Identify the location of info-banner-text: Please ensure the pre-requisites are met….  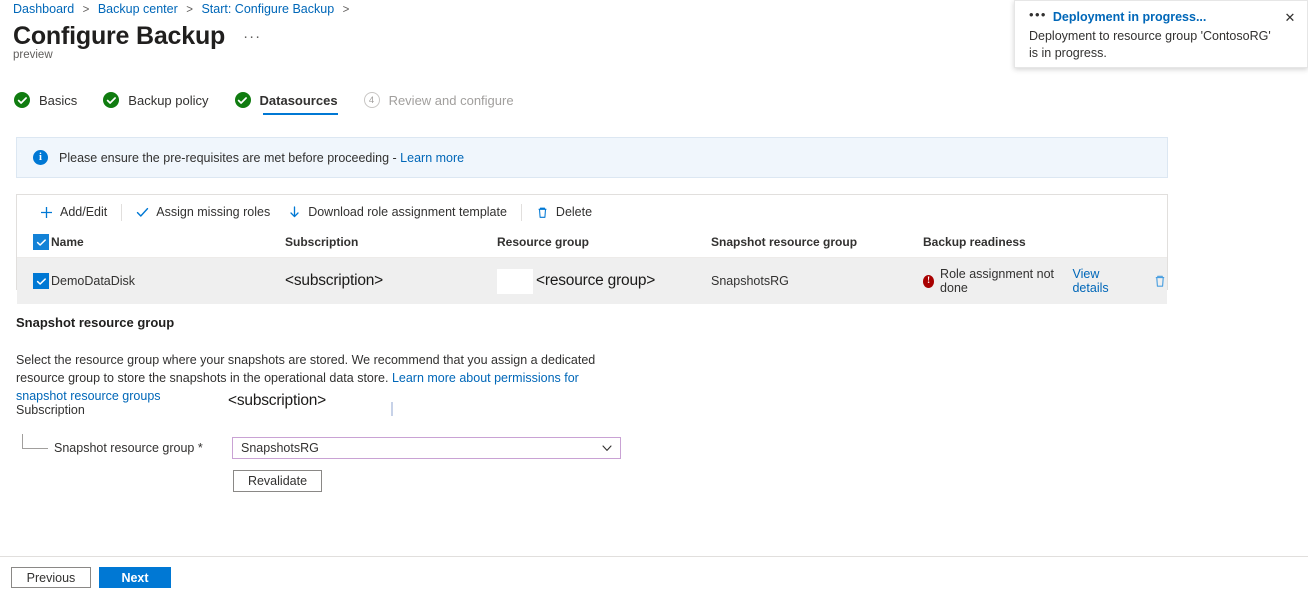
(261, 158).